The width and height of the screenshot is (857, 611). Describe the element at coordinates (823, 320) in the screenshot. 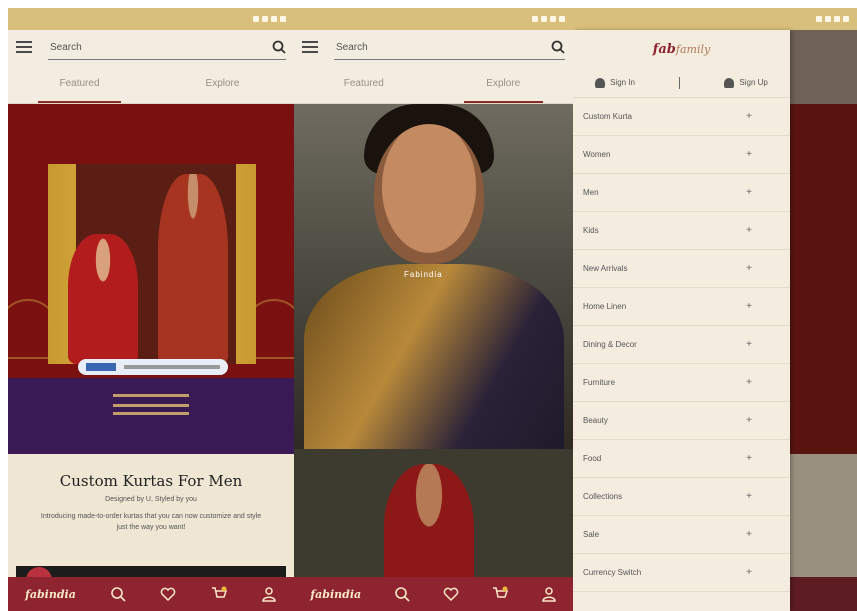

I see `drawer-scrim` at that location.